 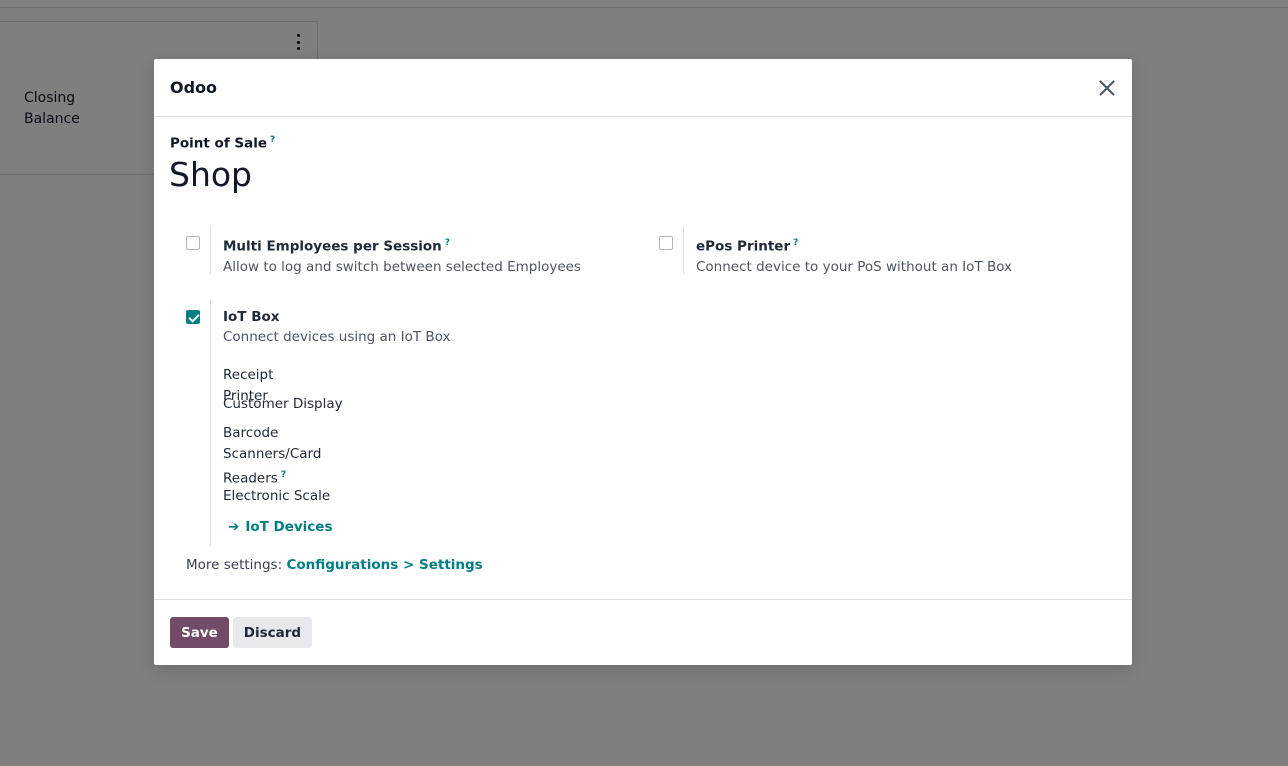 I want to click on barcode-label-line2: Scanners/Card, so click(x=272, y=454).